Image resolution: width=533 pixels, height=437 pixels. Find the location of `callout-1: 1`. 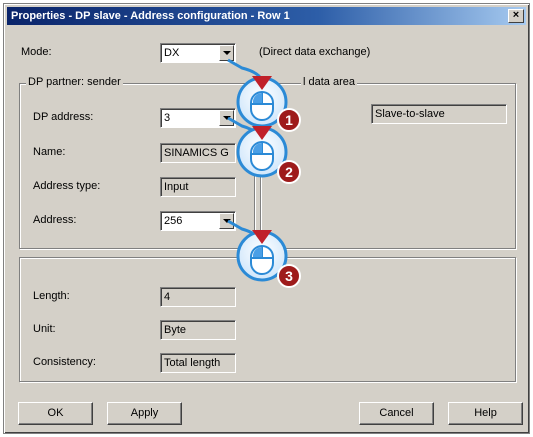

callout-1: 1 is located at coordinates (264, 95).